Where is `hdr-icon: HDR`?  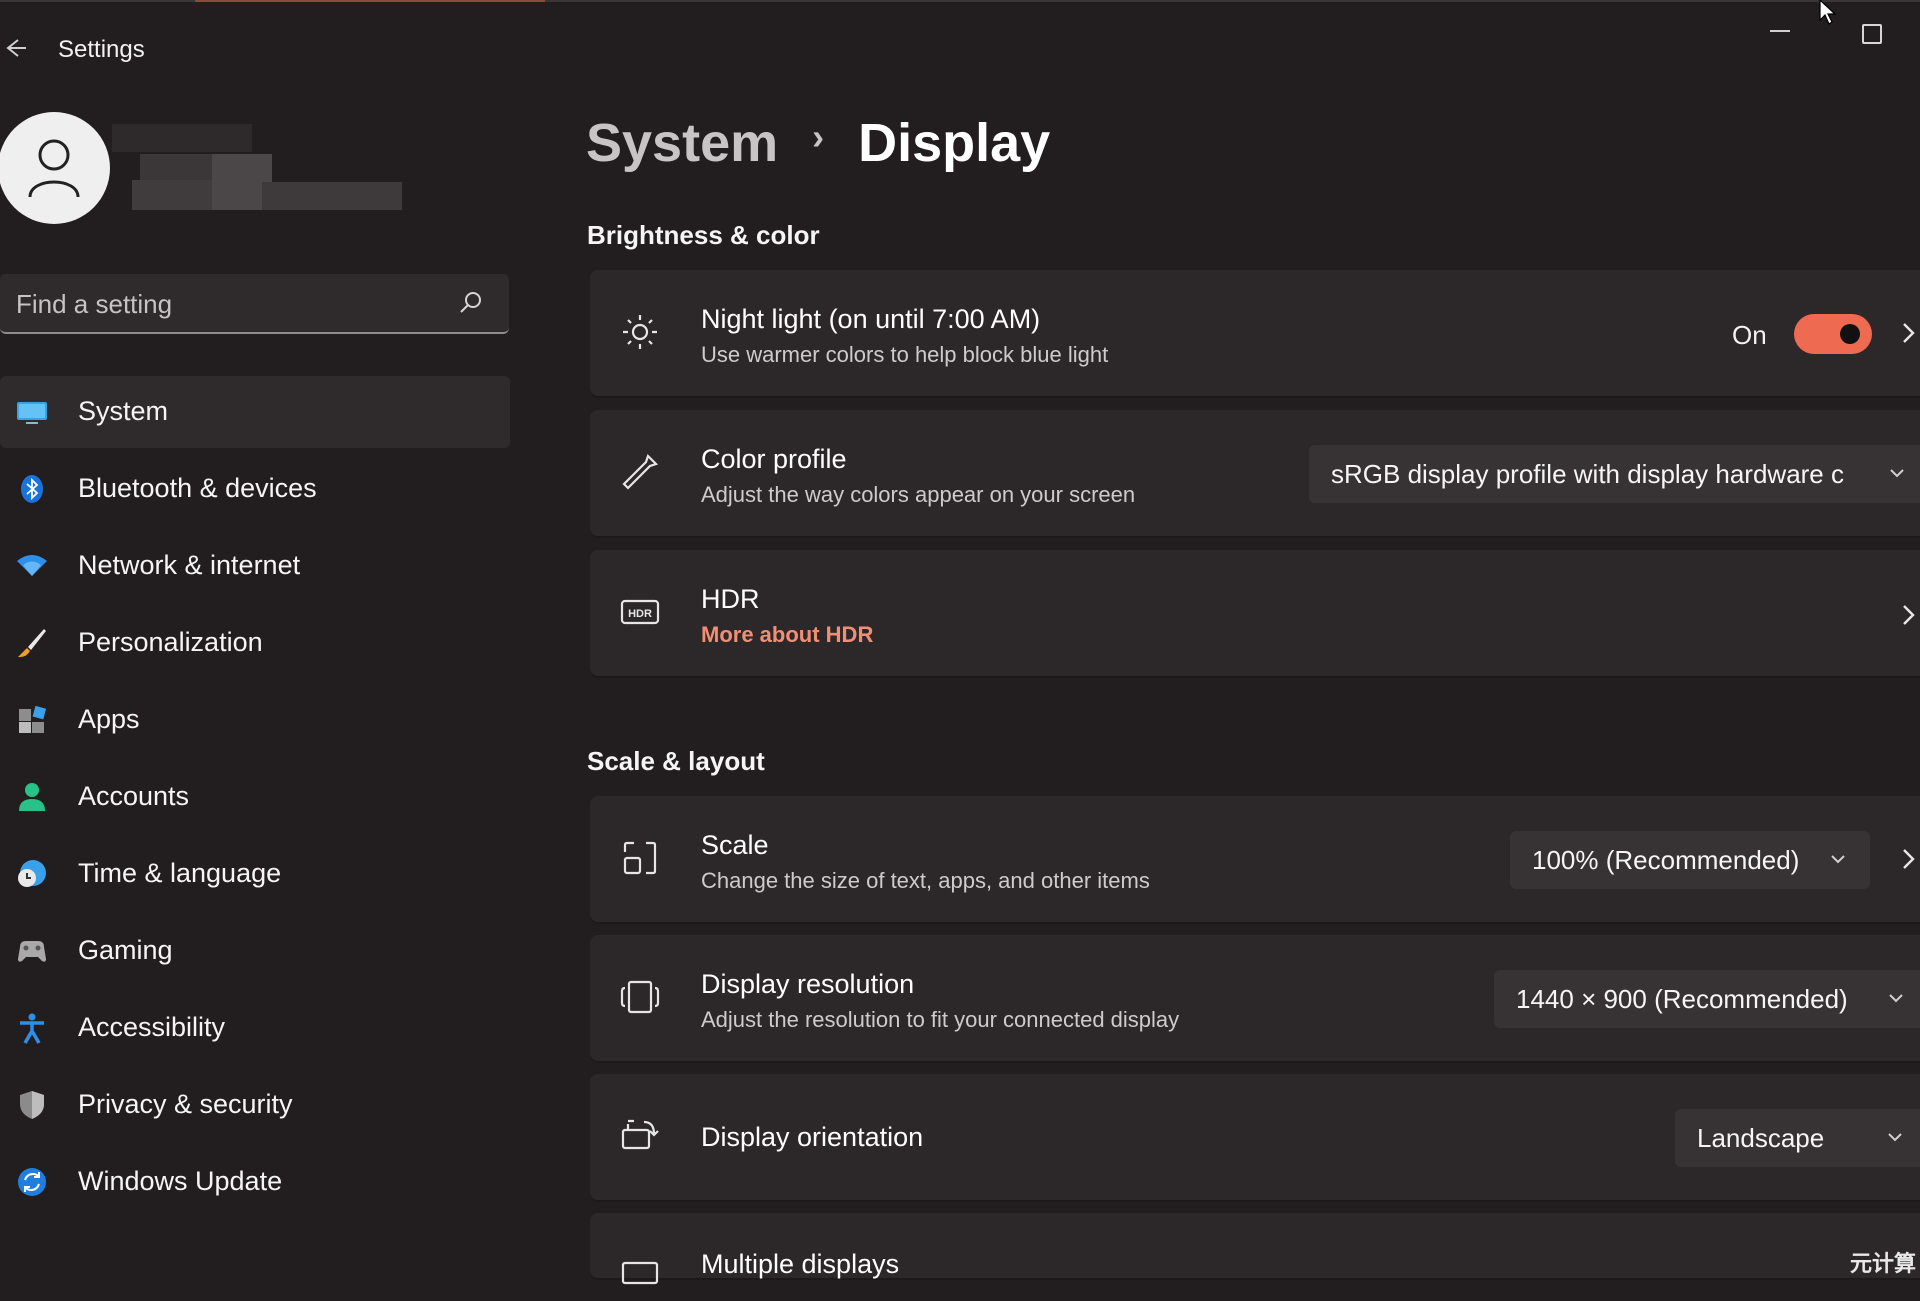 hdr-icon: HDR is located at coordinates (640, 612).